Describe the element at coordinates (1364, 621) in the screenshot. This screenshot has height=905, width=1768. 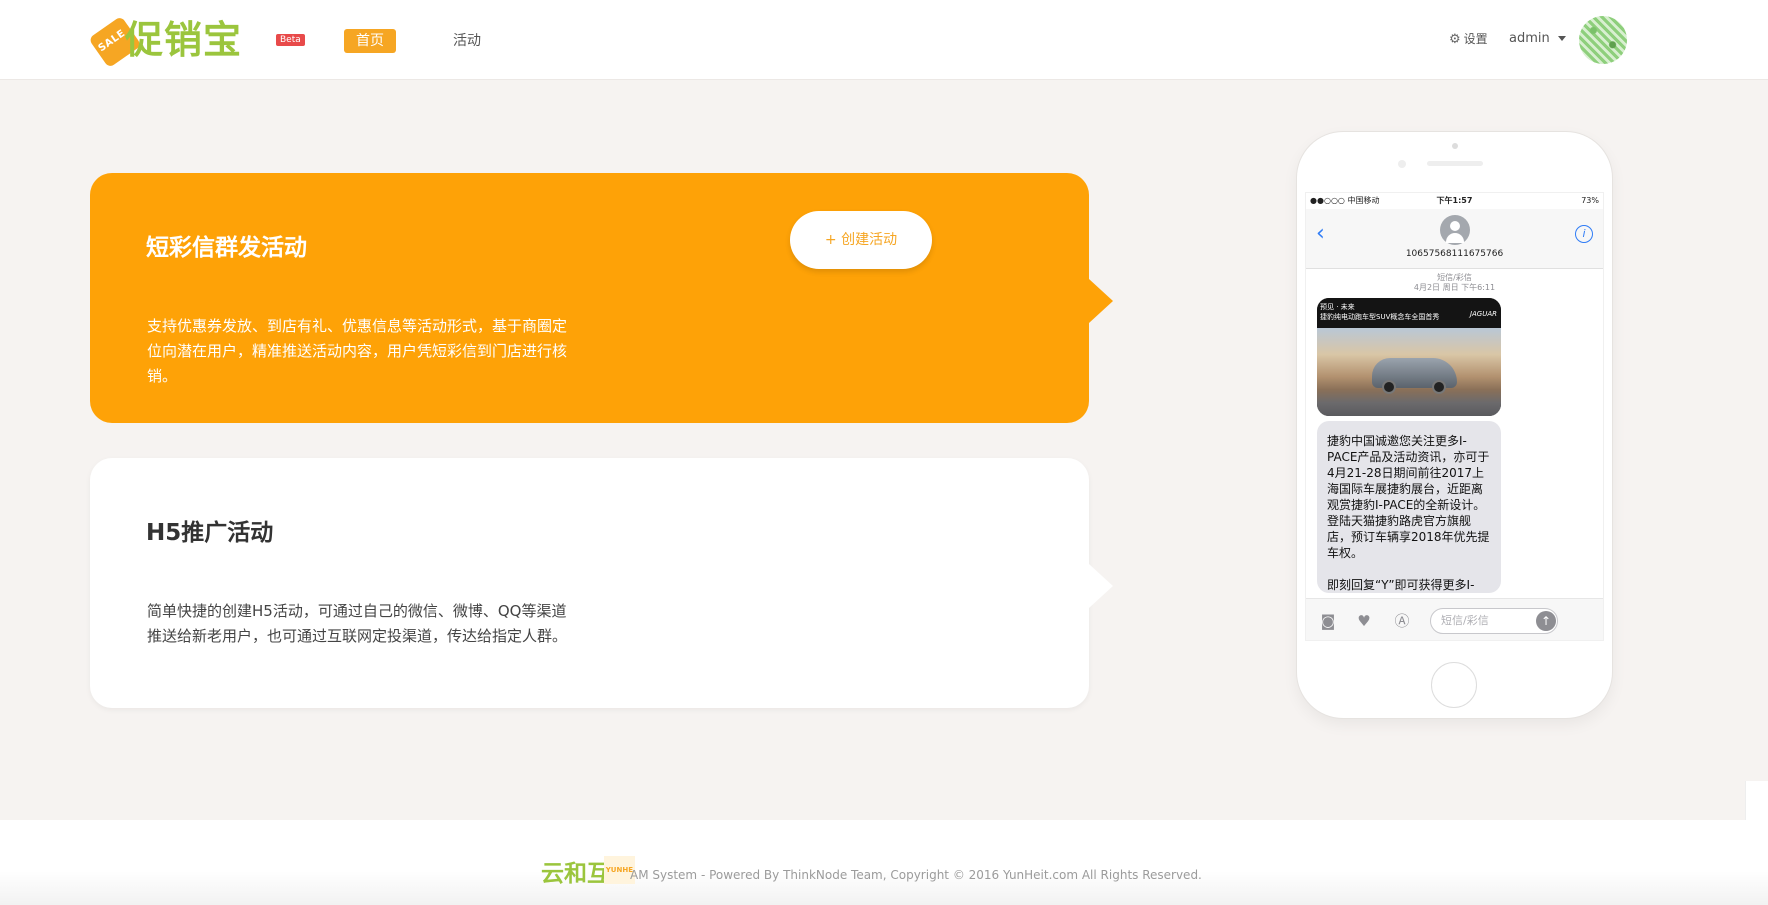
I see `digital-touch-icon: ♥` at that location.